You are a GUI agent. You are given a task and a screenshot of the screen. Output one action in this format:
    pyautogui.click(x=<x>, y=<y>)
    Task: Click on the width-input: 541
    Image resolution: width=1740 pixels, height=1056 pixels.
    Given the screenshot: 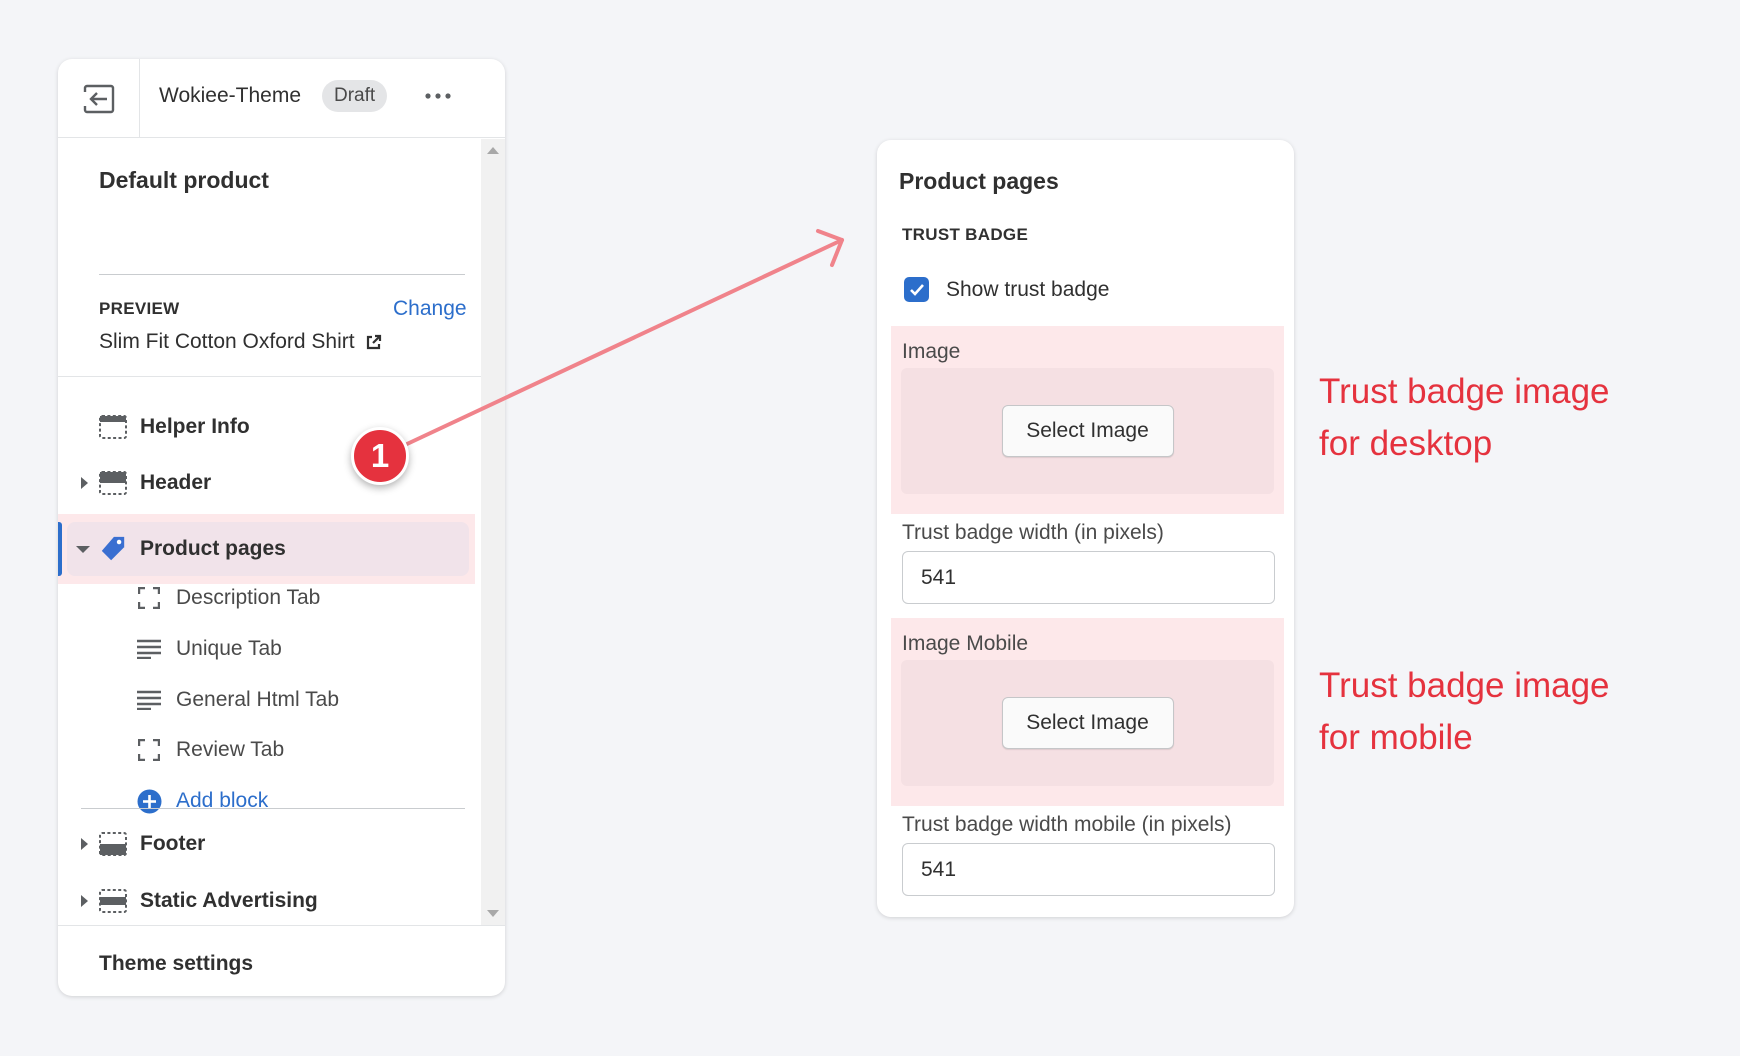 What is the action you would take?
    pyautogui.click(x=1088, y=577)
    